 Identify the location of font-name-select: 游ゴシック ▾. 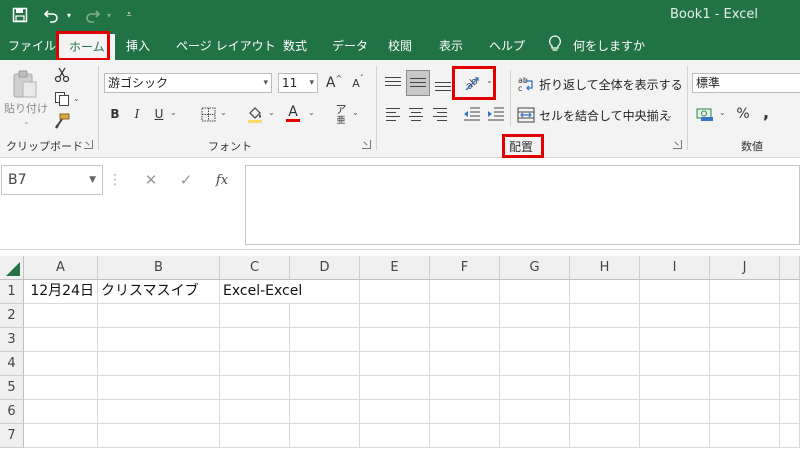
(188, 83).